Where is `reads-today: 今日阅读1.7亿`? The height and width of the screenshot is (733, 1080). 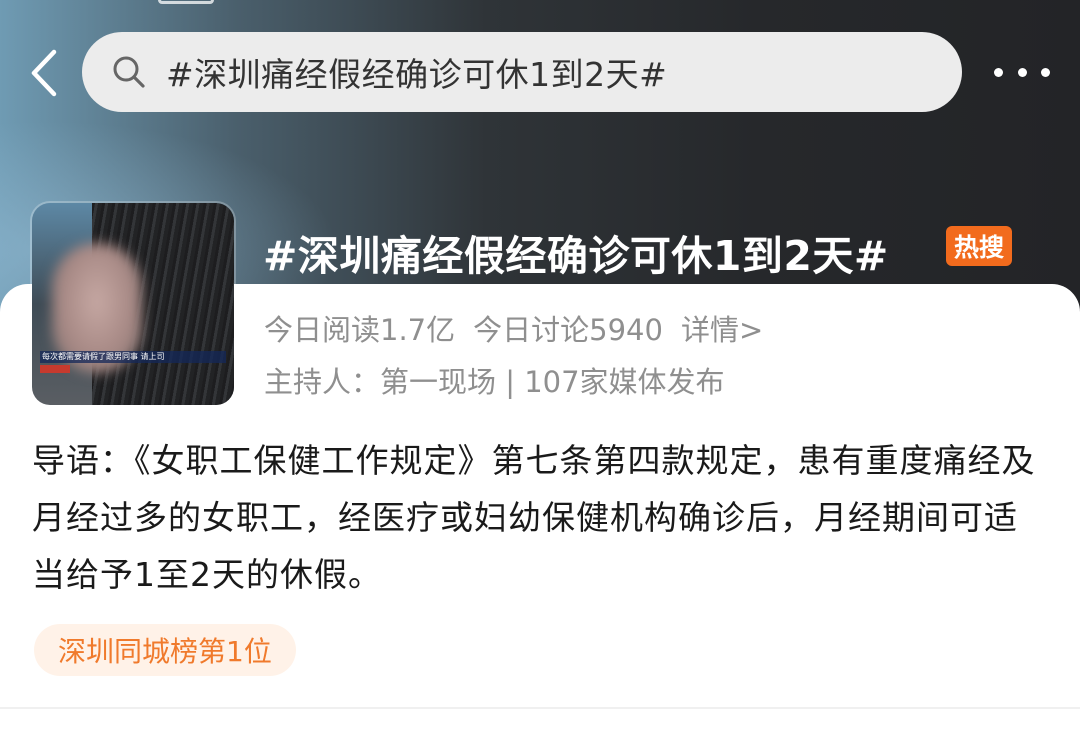
reads-today: 今日阅读1.7亿 is located at coordinates (360, 330).